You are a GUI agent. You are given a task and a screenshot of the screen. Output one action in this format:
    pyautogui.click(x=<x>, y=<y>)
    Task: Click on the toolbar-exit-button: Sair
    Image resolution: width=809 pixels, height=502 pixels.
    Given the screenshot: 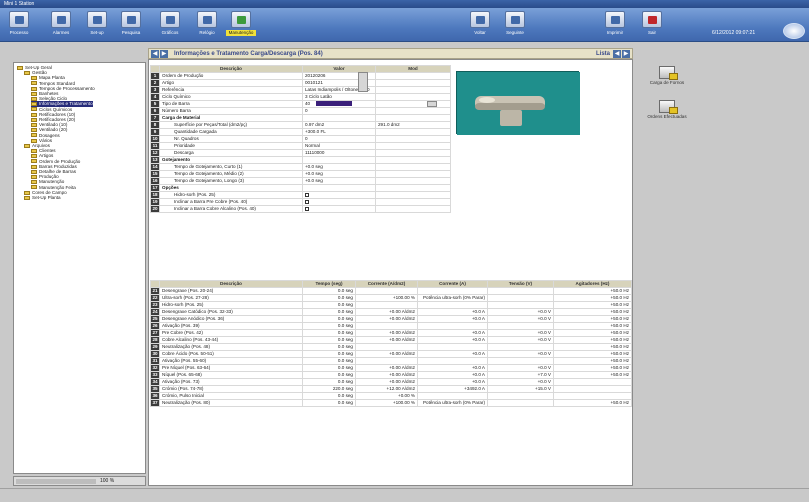 What is the action you would take?
    pyautogui.click(x=652, y=25)
    